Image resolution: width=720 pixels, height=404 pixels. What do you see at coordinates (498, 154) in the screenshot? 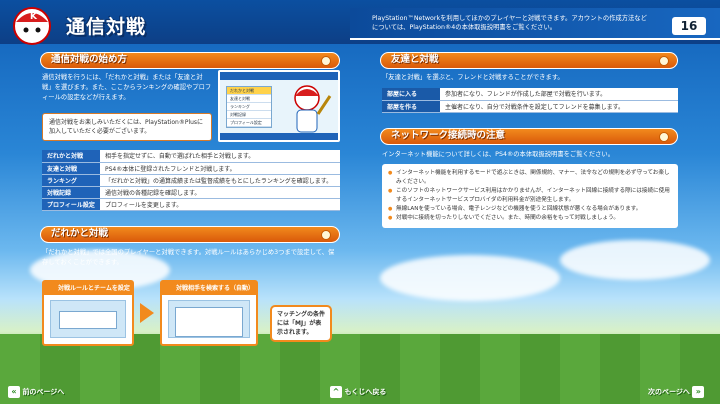
I see `network-notes-text: インターネット機能について詳しくは、PS4®の本体取扱説明書をご覧ください。` at bounding box center [498, 154].